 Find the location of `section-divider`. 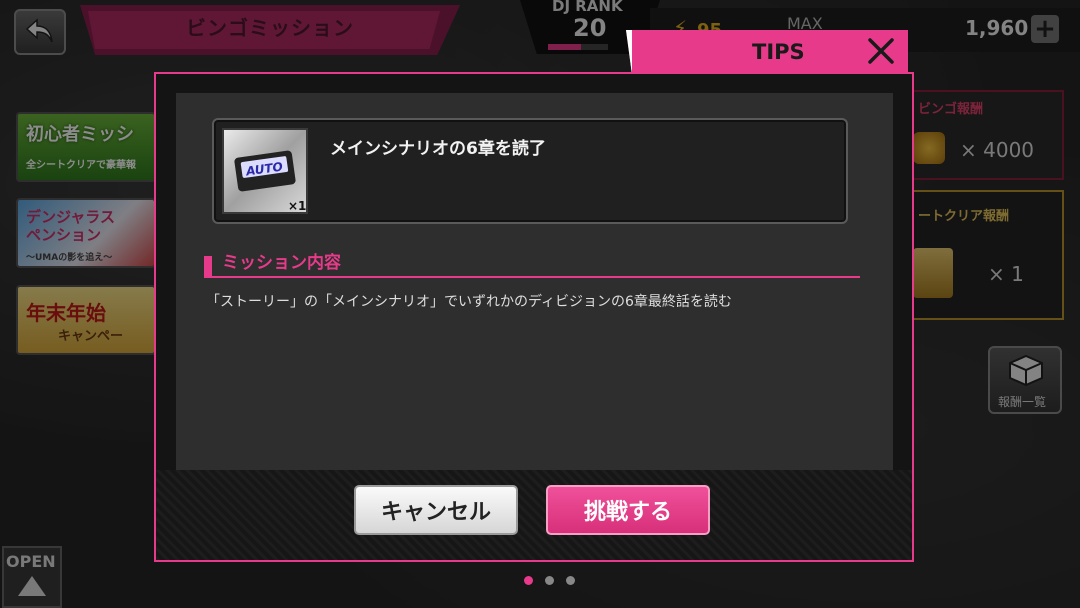

section-divider is located at coordinates (532, 277).